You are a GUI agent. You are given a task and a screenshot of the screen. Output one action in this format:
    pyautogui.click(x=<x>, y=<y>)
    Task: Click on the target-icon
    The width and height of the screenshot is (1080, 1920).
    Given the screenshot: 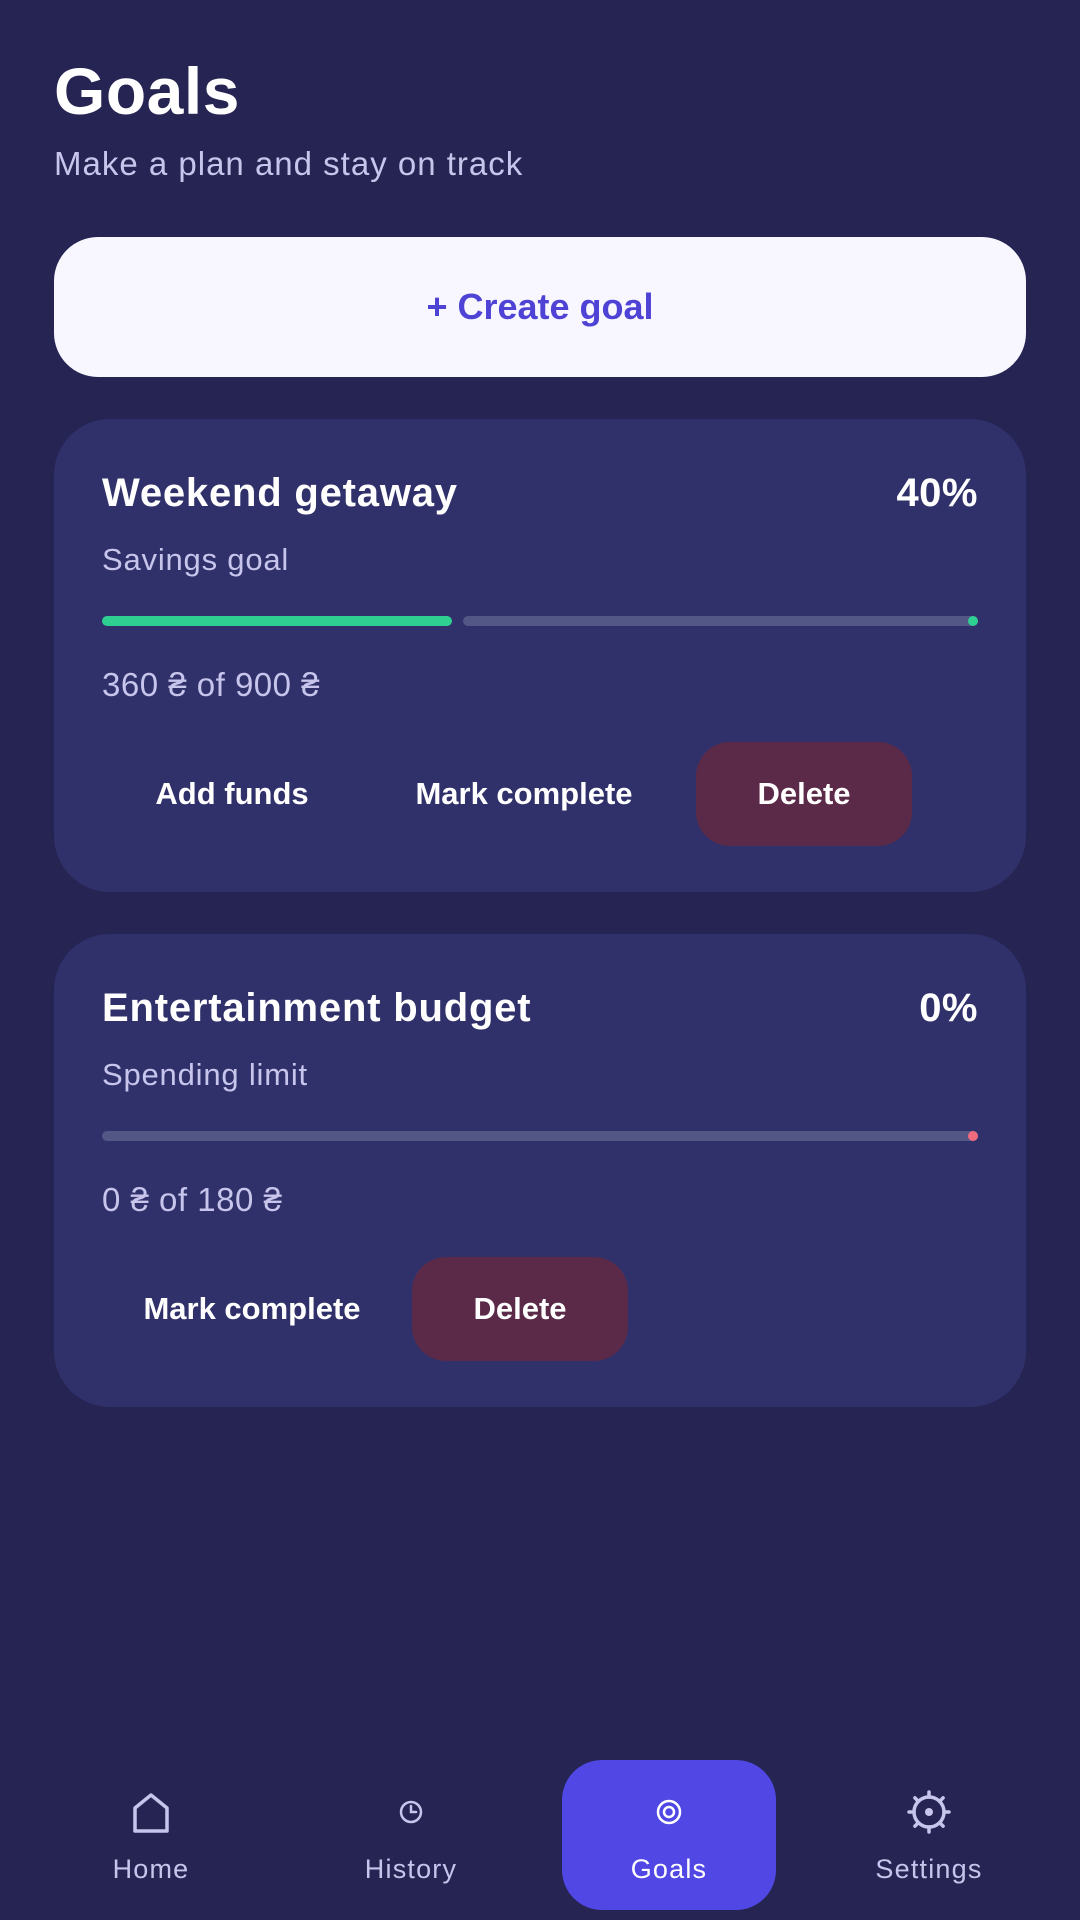 What is the action you would take?
    pyautogui.click(x=669, y=1812)
    